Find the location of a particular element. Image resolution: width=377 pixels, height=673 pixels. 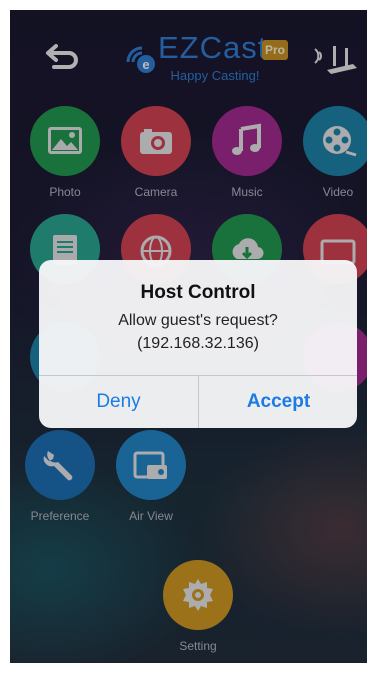

accept-button: Accept is located at coordinates (278, 402).